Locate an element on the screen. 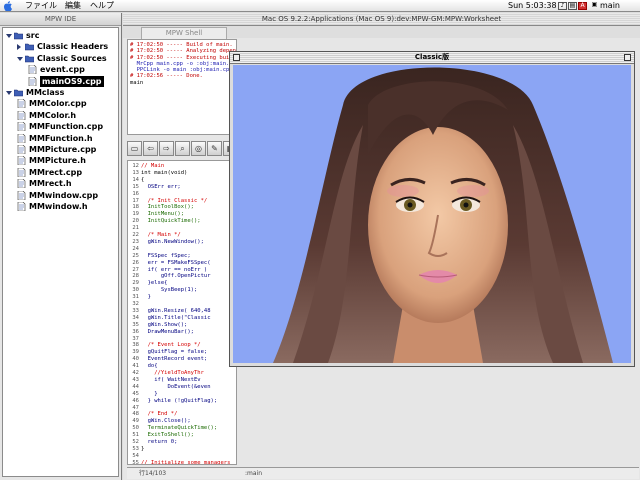 This screenshot has height=480, width=640. line-number: 30 is located at coordinates (135, 290).